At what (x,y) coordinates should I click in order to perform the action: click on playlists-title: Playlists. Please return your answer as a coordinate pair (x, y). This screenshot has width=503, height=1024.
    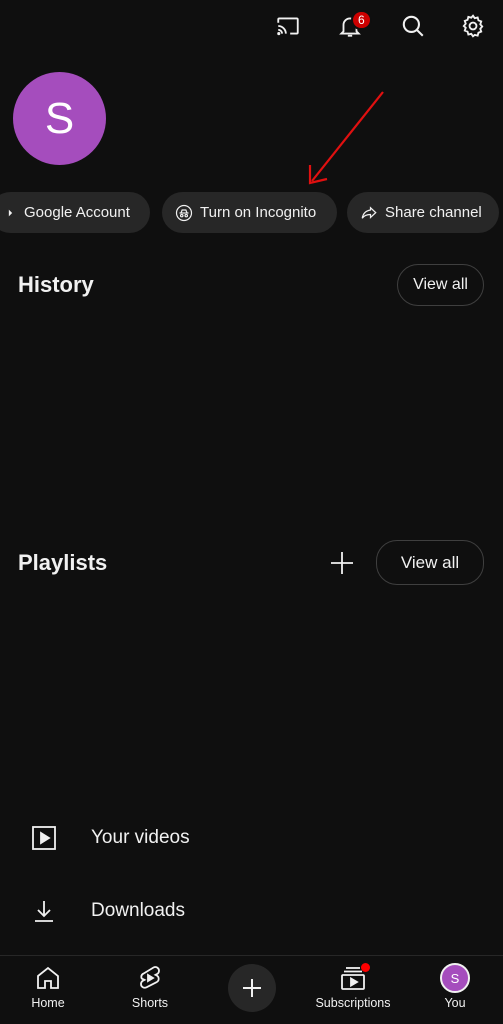
    Looking at the image, I should click on (63, 562).